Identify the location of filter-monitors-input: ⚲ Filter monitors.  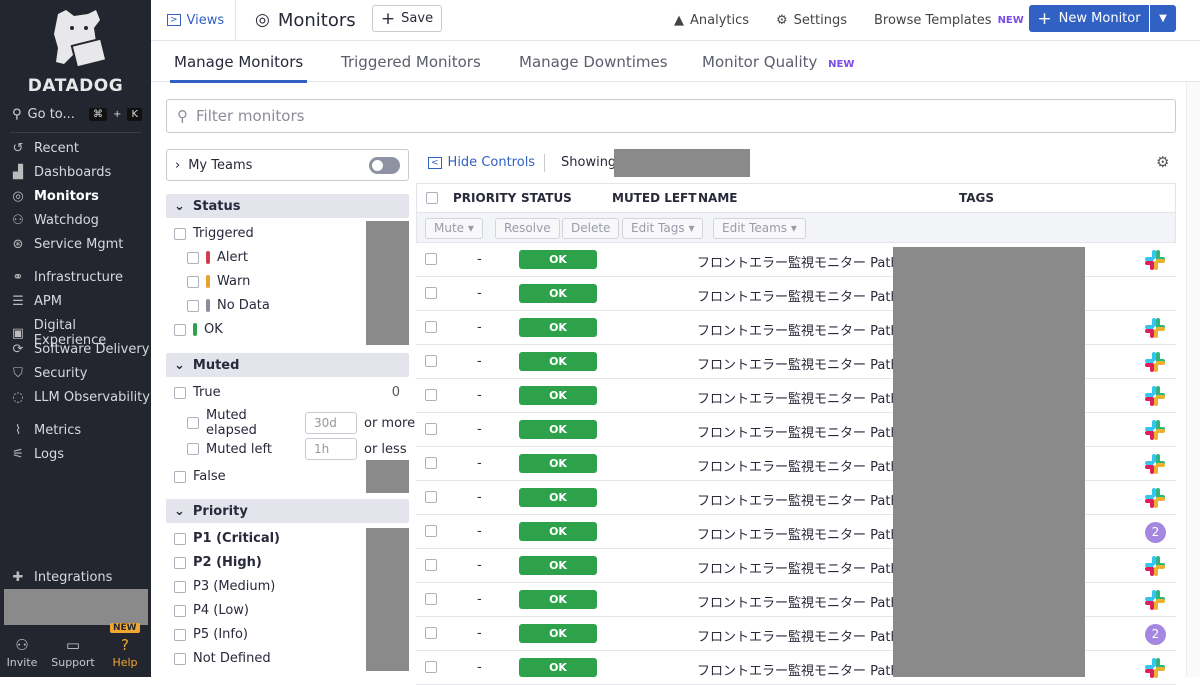
(671, 116).